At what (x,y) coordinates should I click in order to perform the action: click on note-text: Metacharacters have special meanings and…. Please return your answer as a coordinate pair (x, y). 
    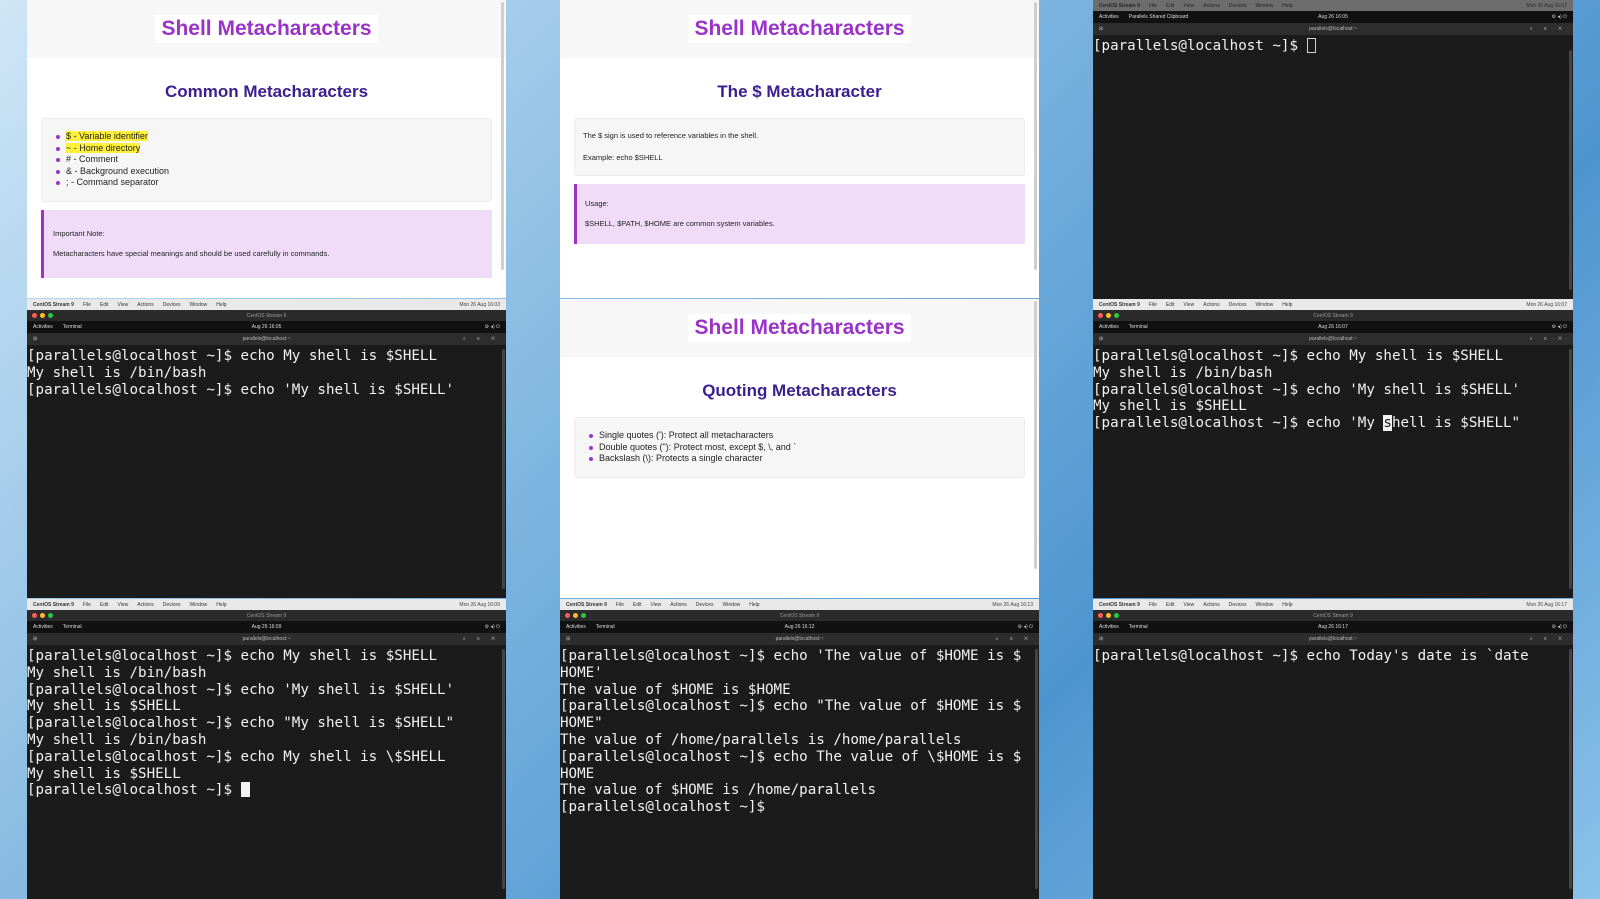
    Looking at the image, I should click on (191, 253).